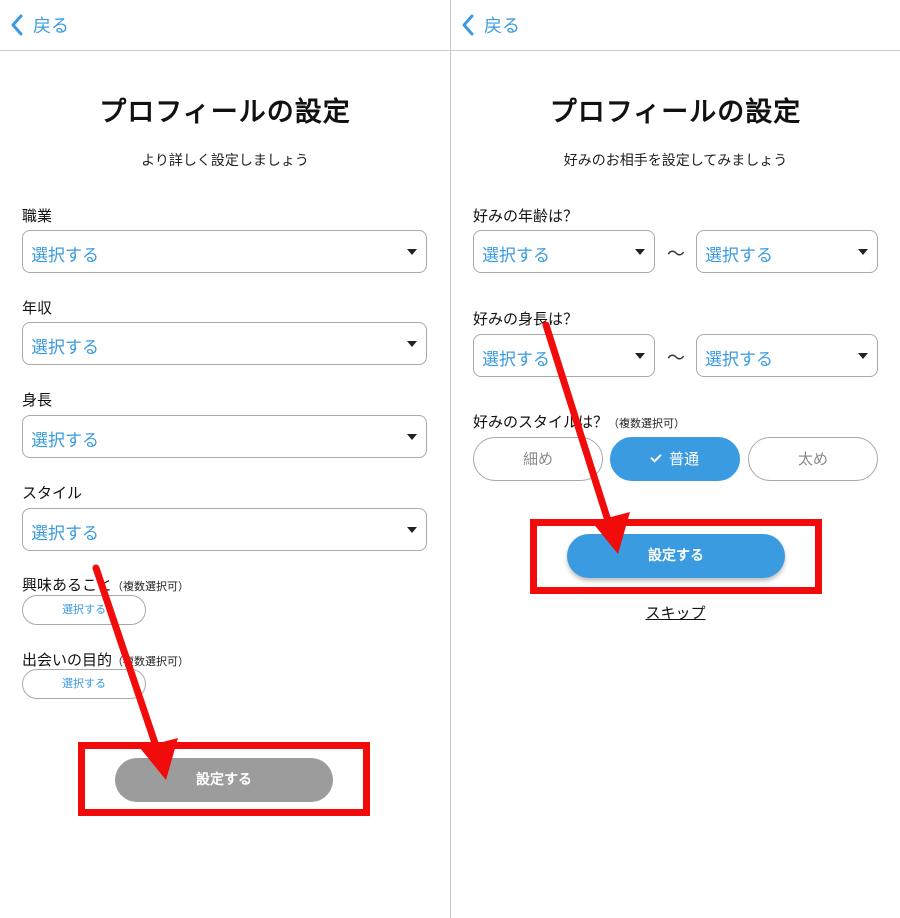 The image size is (900, 918). Describe the element at coordinates (564, 251) in the screenshot. I see `age-from-select: 選択する` at that location.